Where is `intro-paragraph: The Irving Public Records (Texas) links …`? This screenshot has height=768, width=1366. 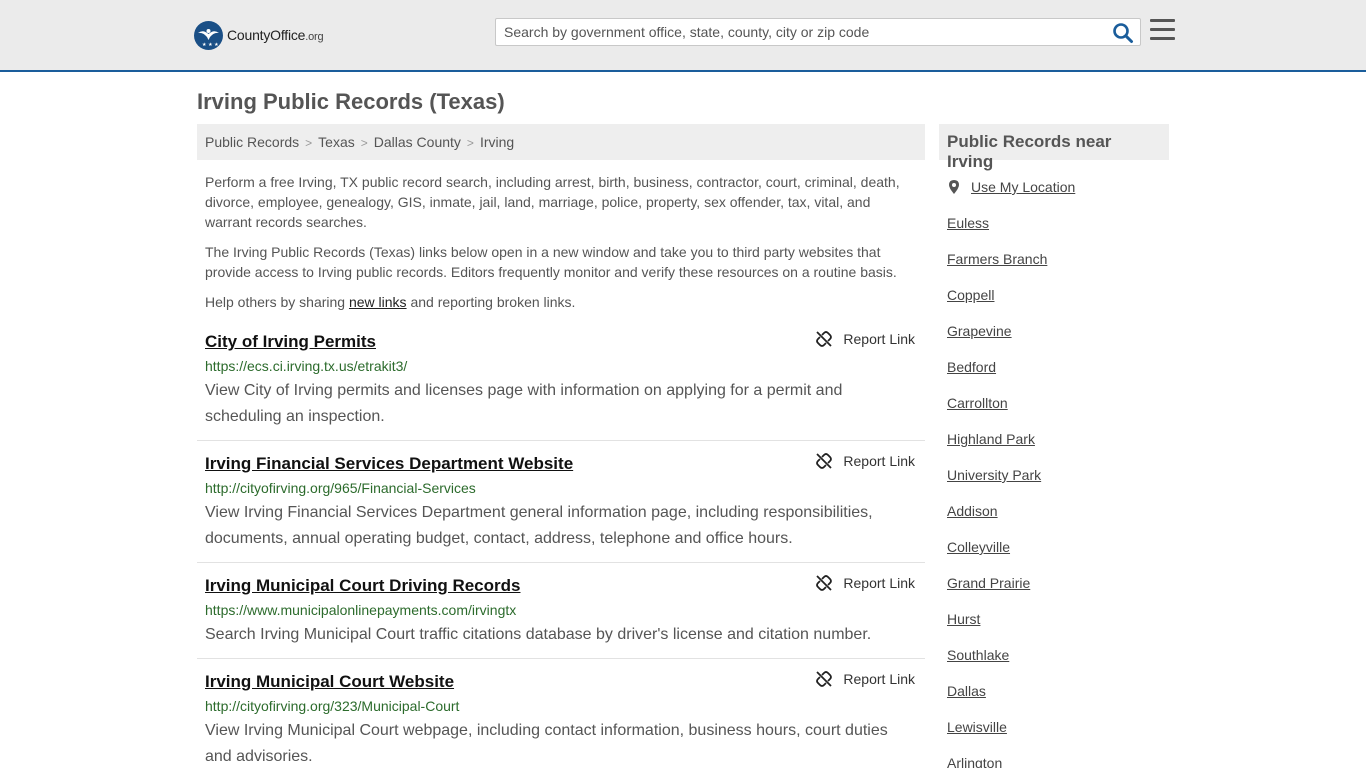
intro-paragraph: The Irving Public Records (Texas) links … is located at coordinates (551, 262).